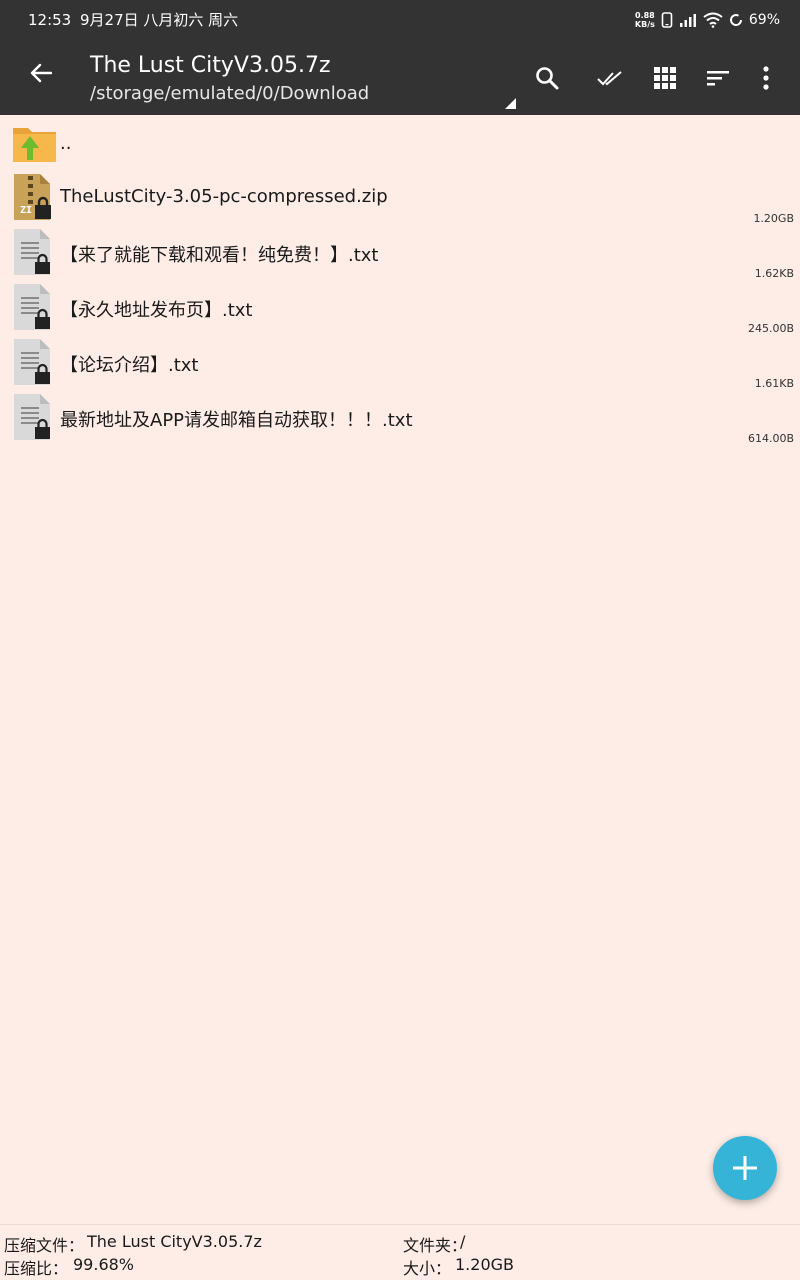 The image size is (800, 1280). I want to click on zip-icon-label: ZI, so click(26, 210).